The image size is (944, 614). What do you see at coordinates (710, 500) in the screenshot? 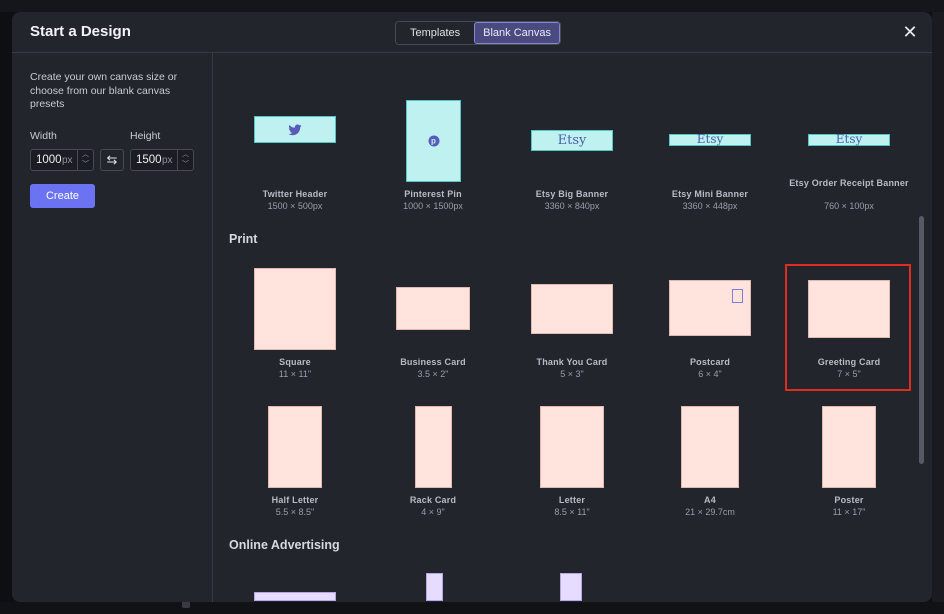
I see `preset-name: A4` at bounding box center [710, 500].